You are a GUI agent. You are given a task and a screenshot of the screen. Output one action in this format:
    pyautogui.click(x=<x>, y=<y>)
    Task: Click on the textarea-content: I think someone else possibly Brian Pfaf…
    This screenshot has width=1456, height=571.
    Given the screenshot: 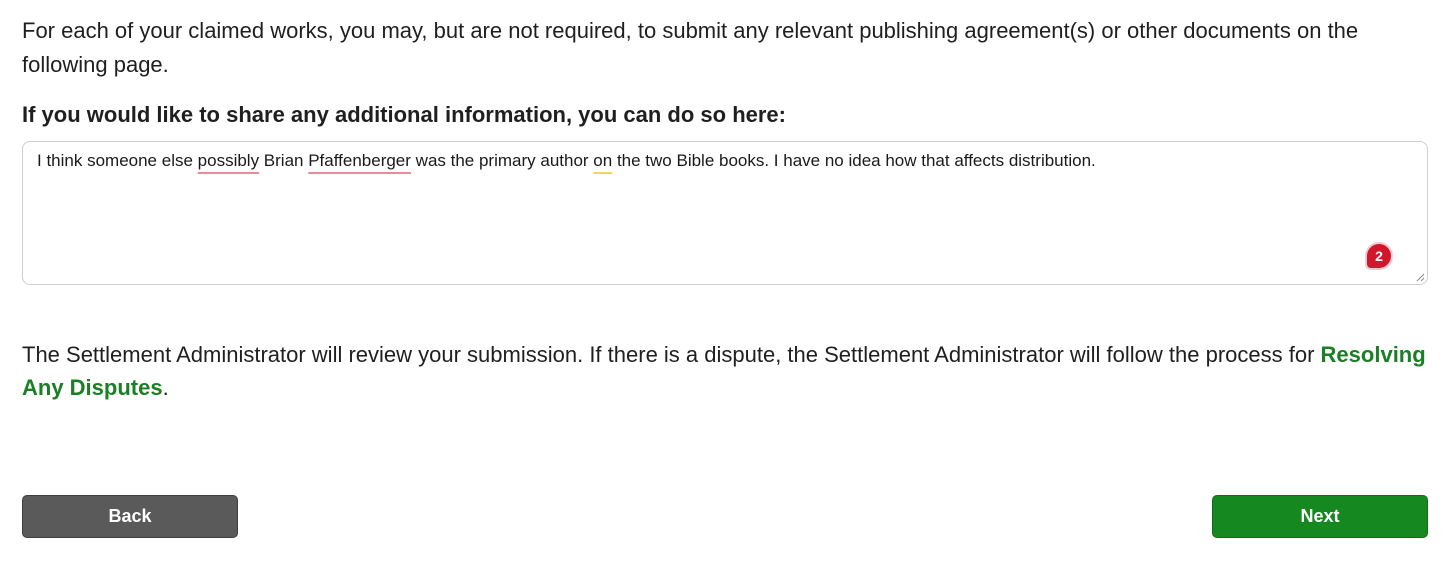 What is the action you would take?
    pyautogui.click(x=566, y=161)
    